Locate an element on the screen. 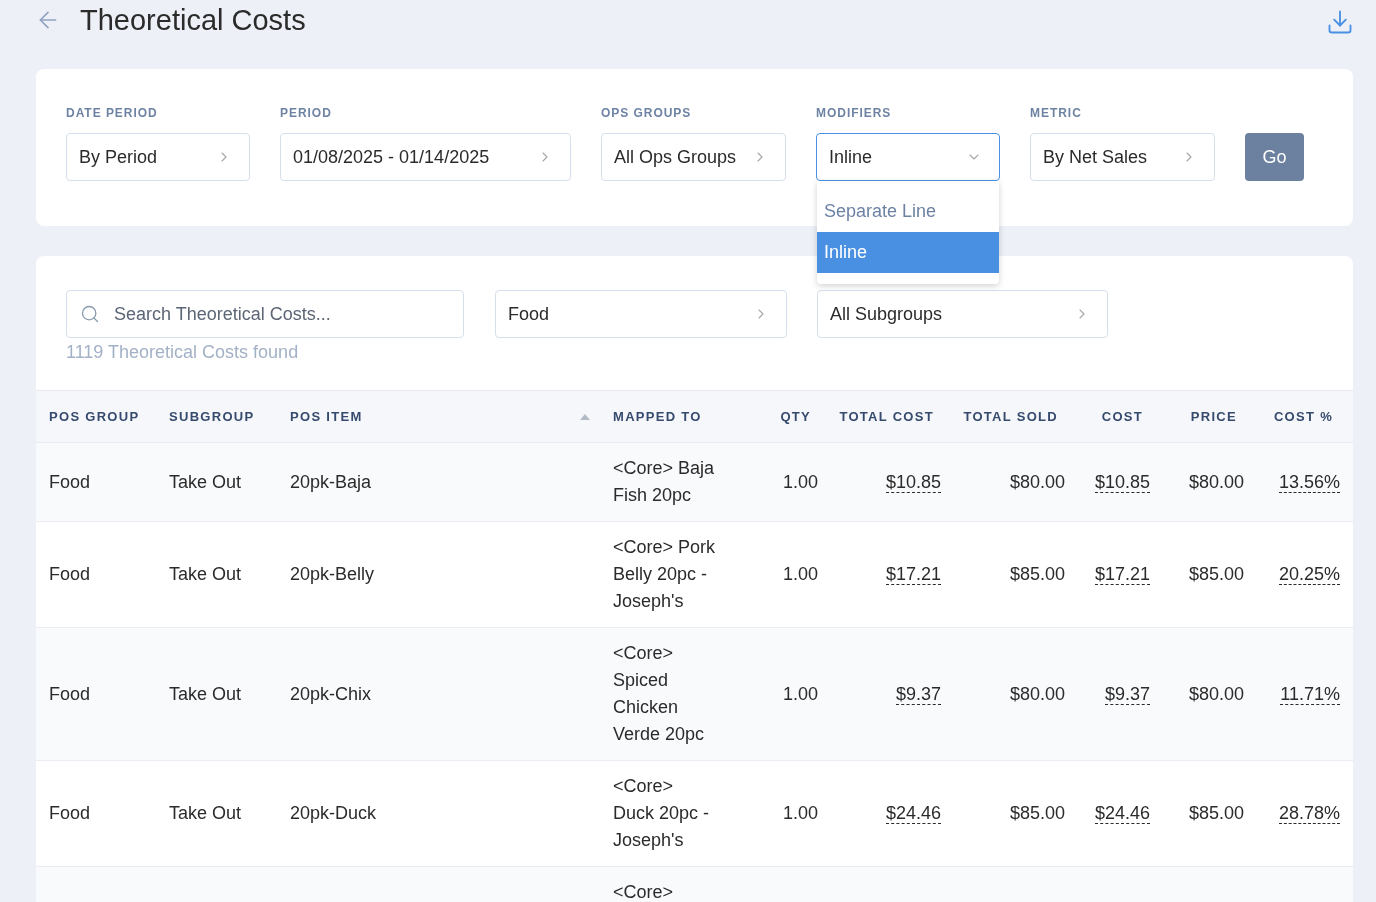  select-field: 01/08/2025 - 01/14/2025 is located at coordinates (425, 157).